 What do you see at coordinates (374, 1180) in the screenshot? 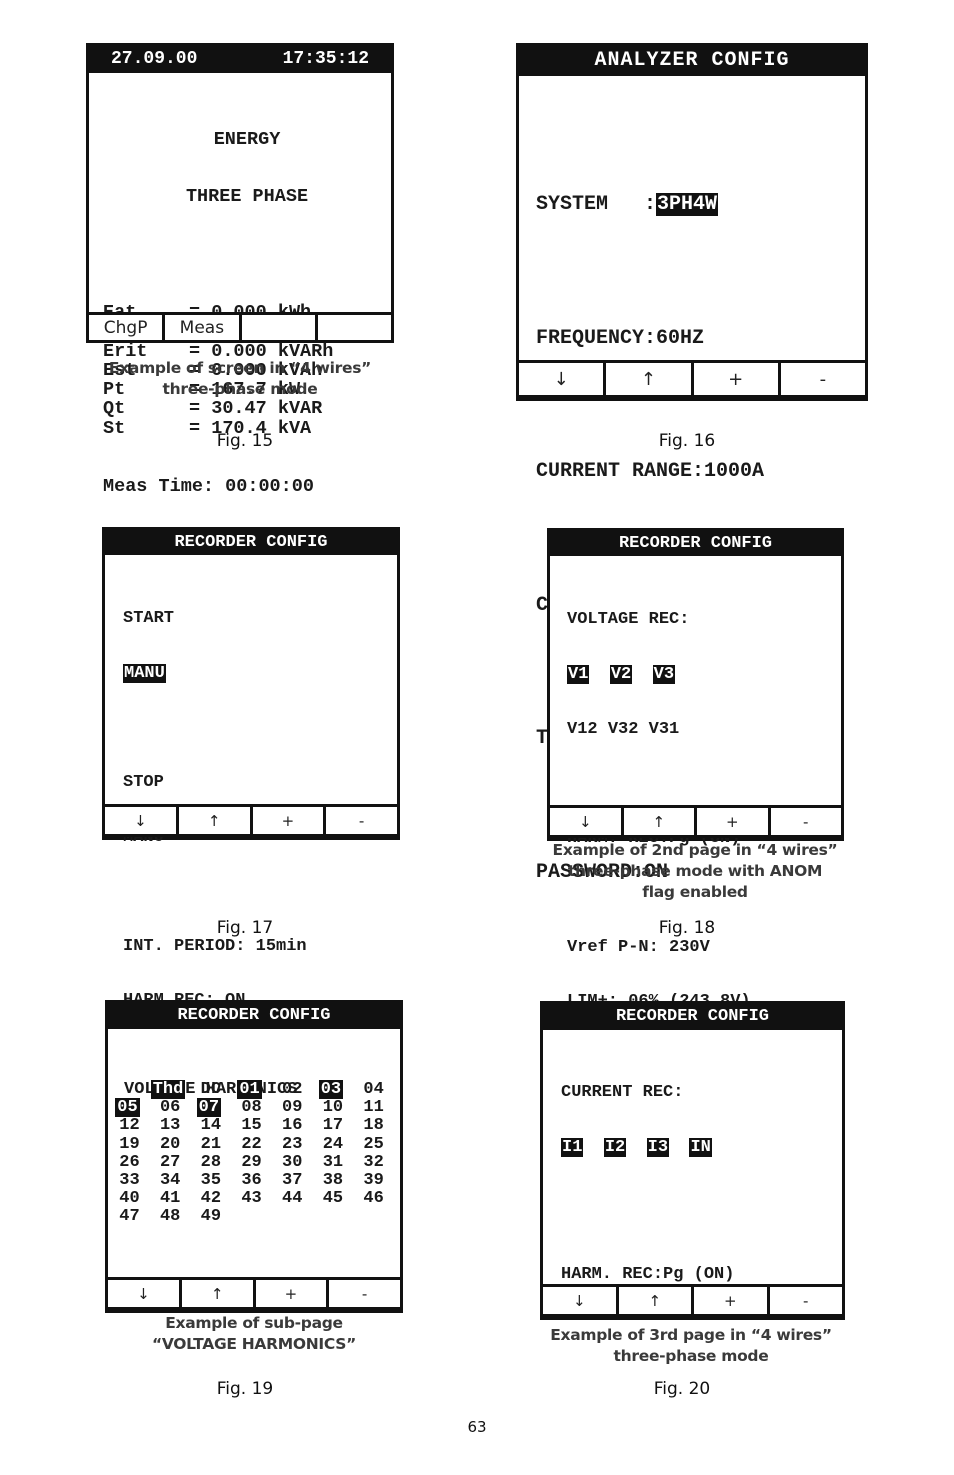
I see `harmonic-39: 39` at bounding box center [374, 1180].